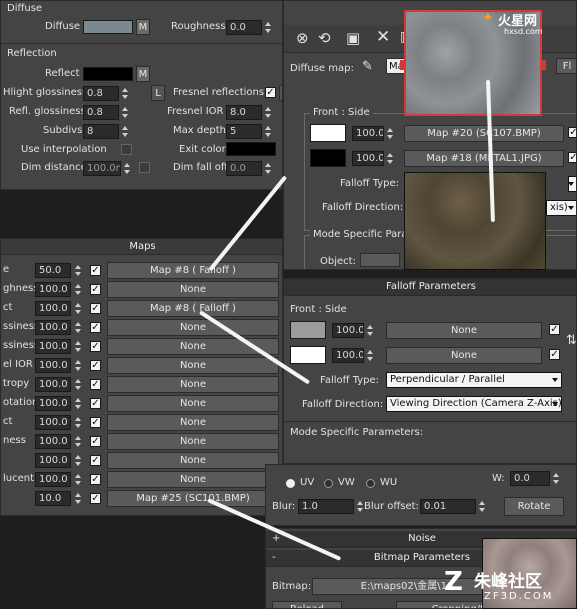 This screenshot has height=609, width=577. I want to click on front-amount-spinner, so click(390, 133).